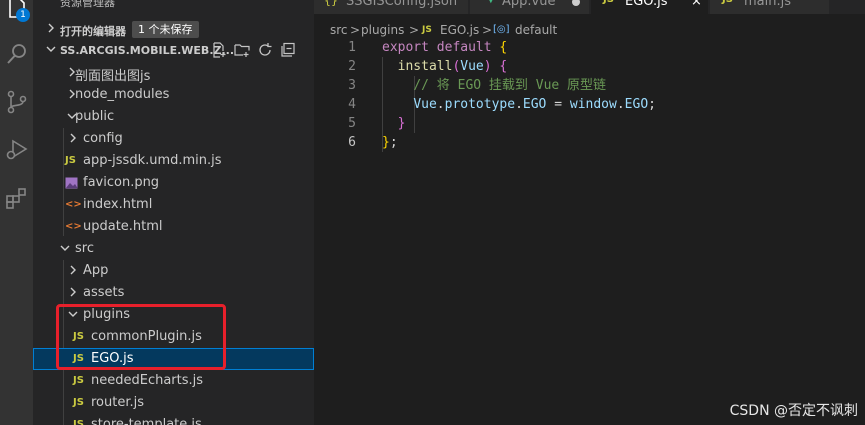 The width and height of the screenshot is (865, 425). Describe the element at coordinates (459, 30) in the screenshot. I see `breadcrumb-ego-js: EGO.js` at that location.